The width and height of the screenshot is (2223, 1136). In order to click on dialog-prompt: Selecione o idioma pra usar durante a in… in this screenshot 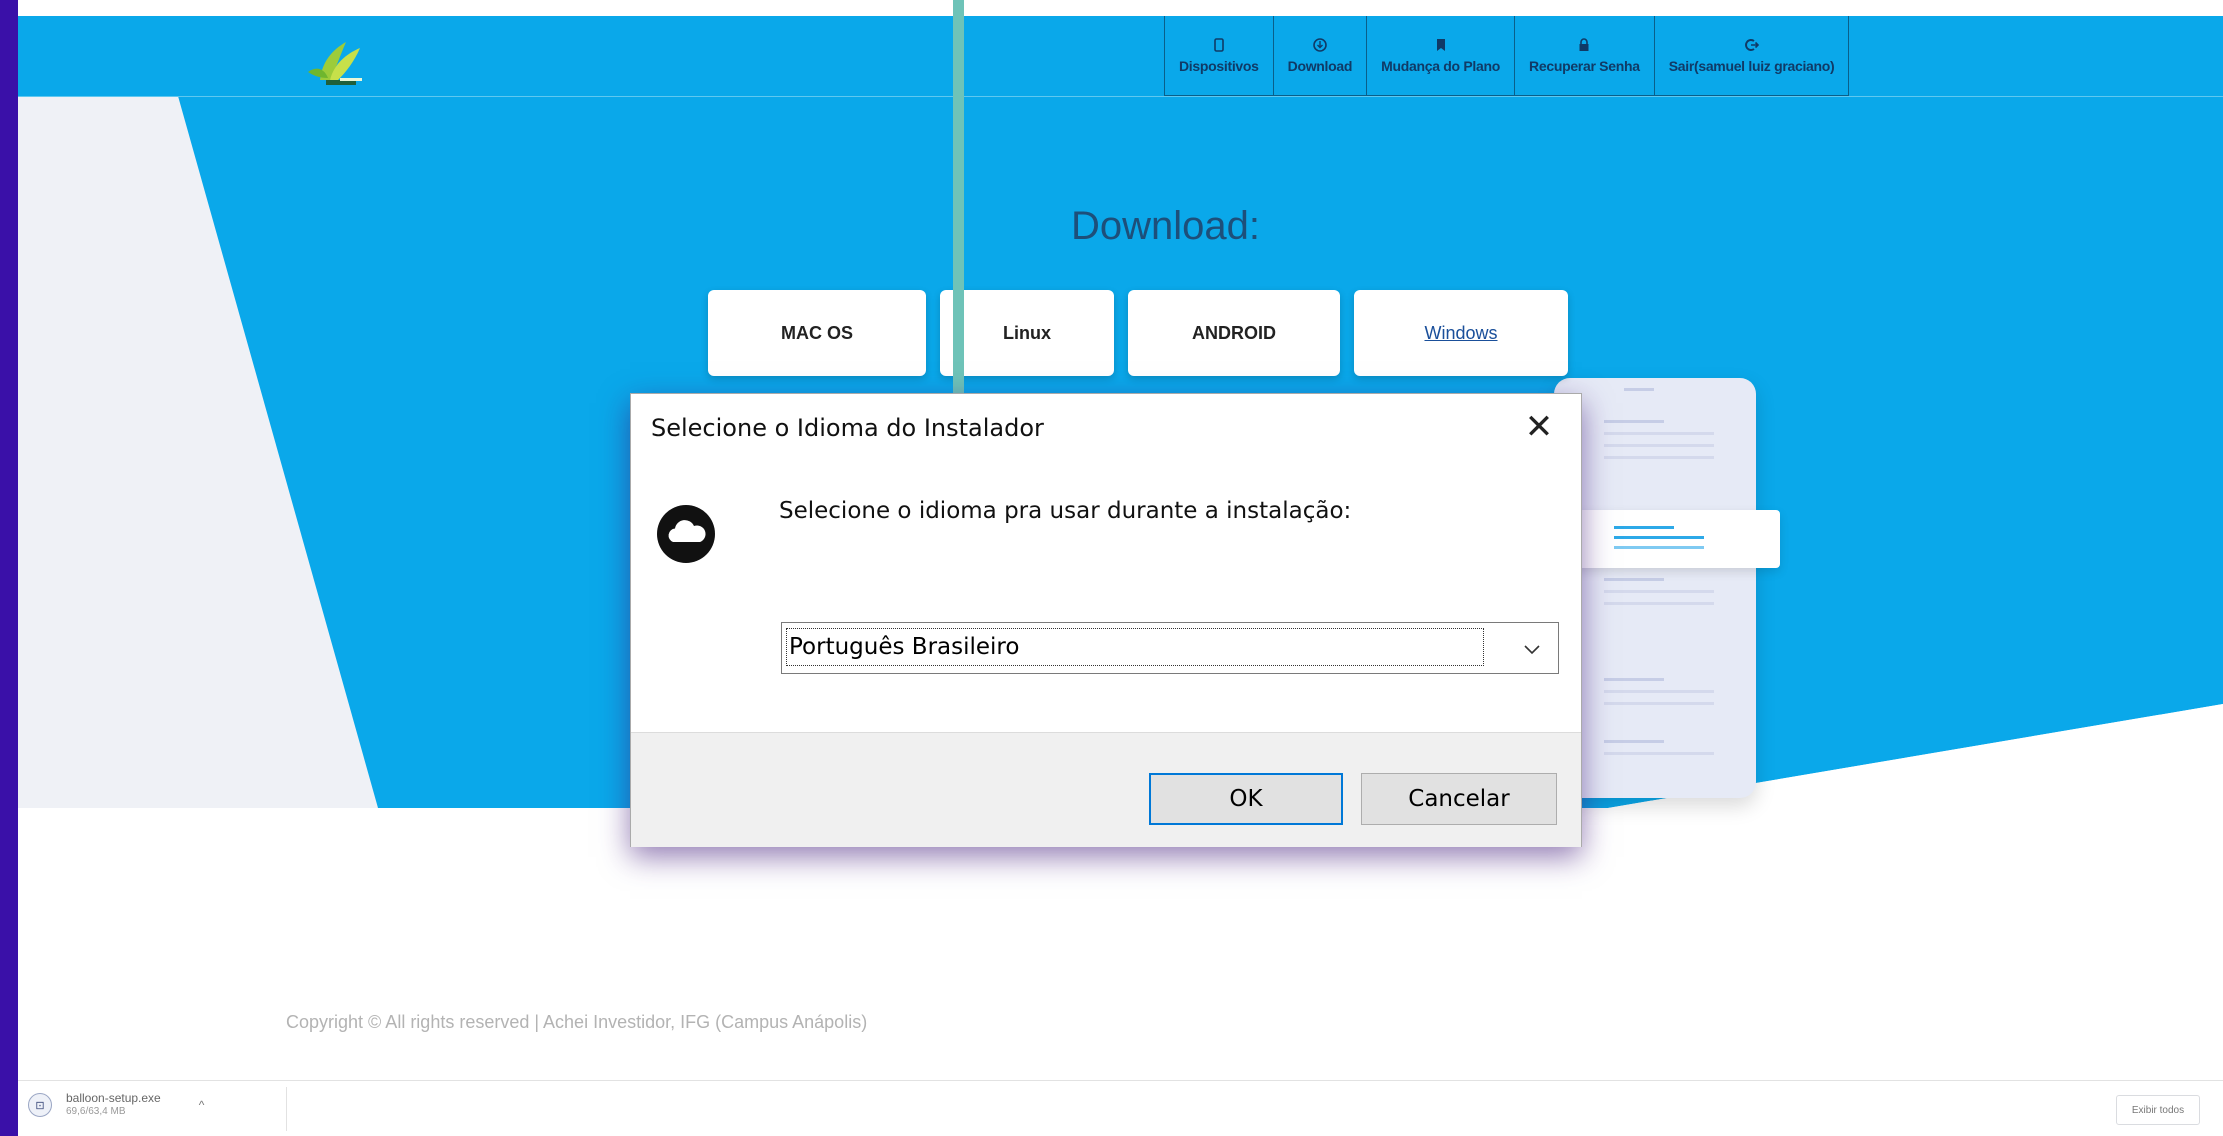, I will do `click(1065, 511)`.